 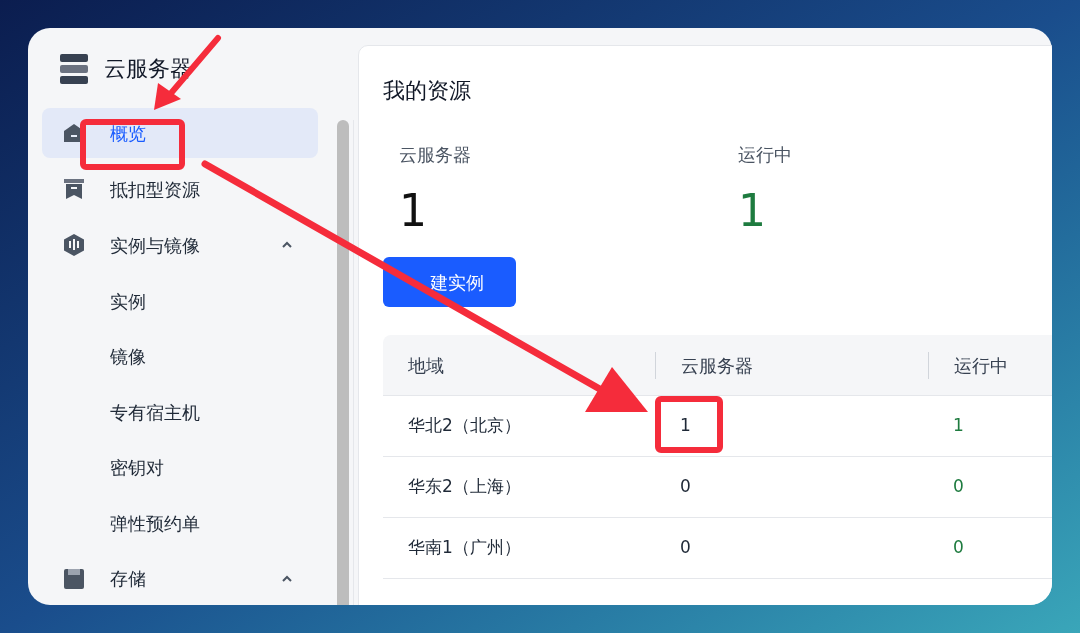 I want to click on sidebar-subitem: 密钥对, so click(x=180, y=467).